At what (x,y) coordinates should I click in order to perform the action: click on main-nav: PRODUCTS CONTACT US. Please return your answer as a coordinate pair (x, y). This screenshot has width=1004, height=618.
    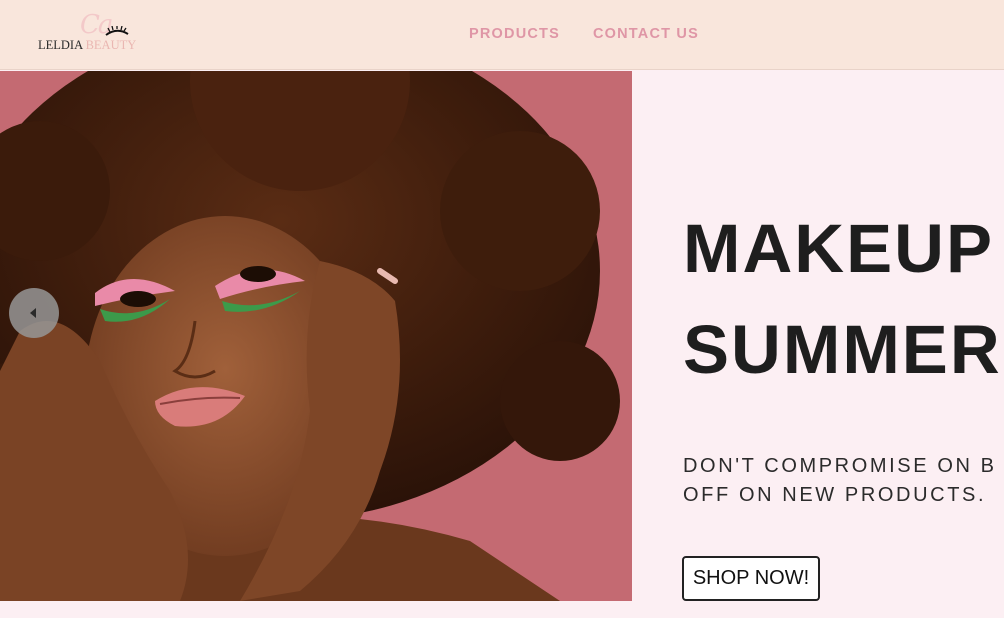
    Looking at the image, I should click on (584, 34).